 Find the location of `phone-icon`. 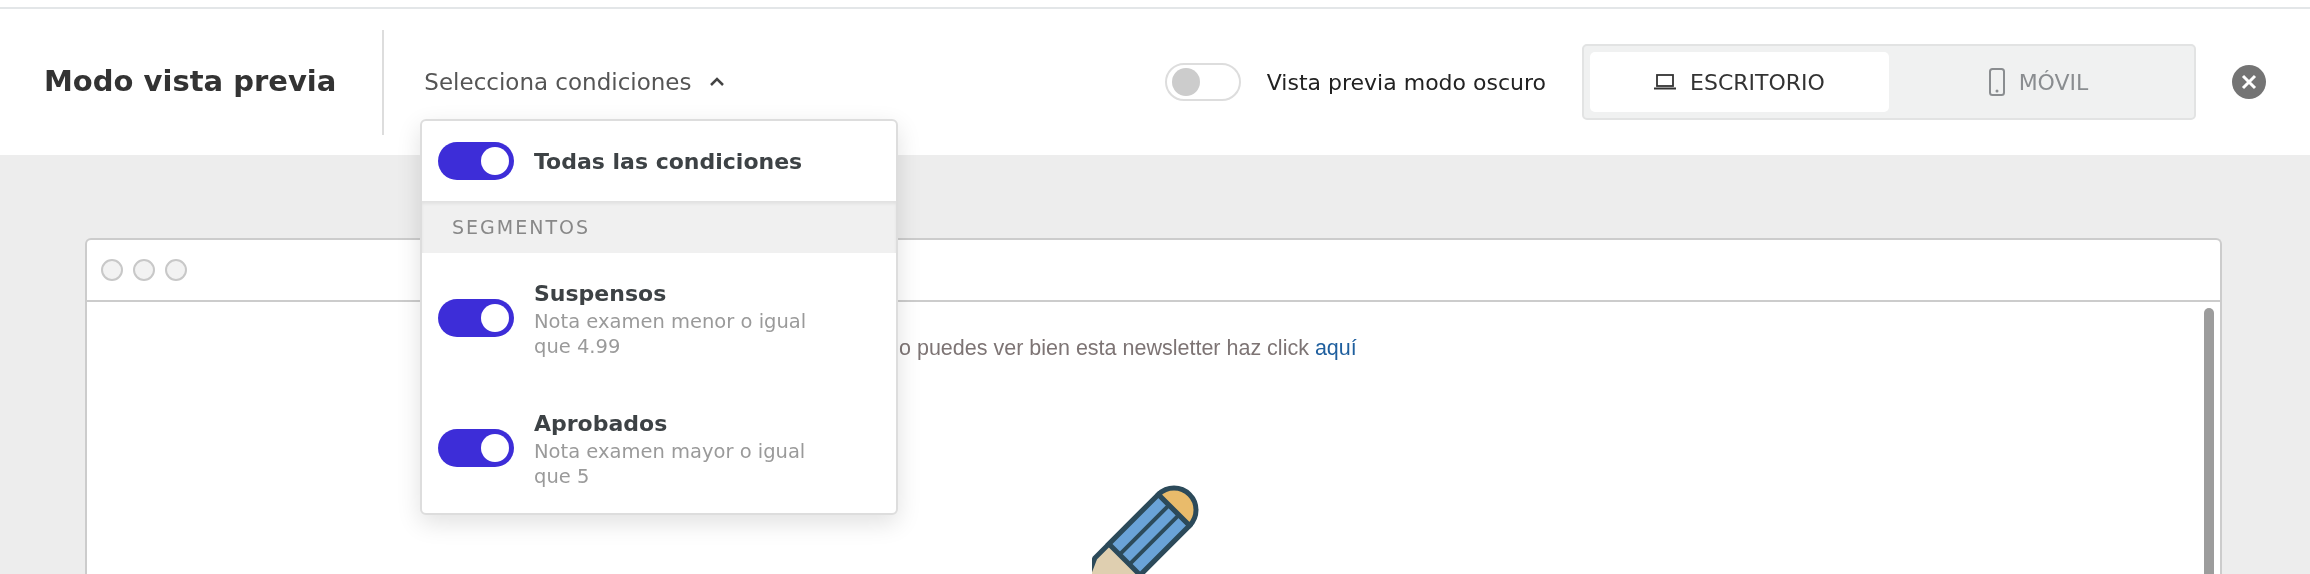

phone-icon is located at coordinates (1996, 82).